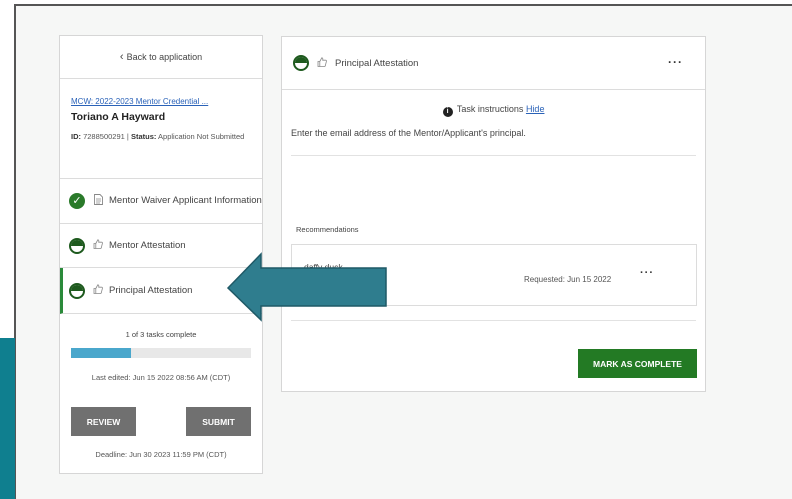 The height and width of the screenshot is (499, 792). I want to click on decorative-teal-band, so click(7, 418).